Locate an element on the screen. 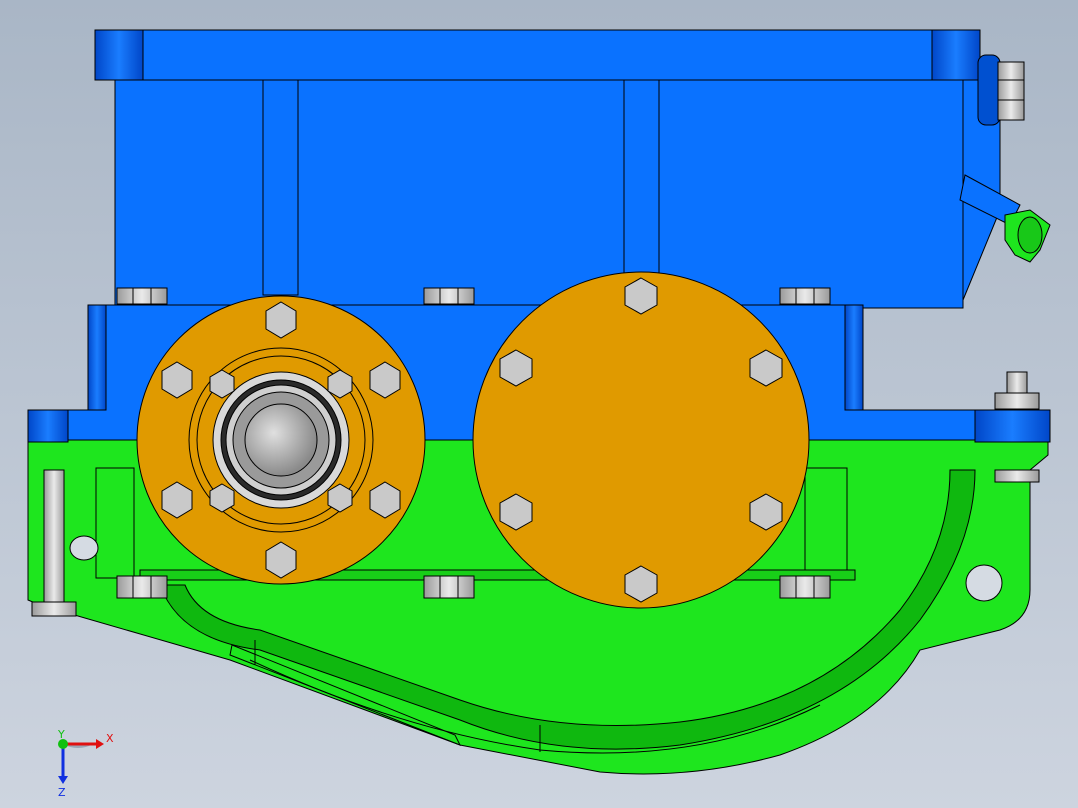 This screenshot has height=808, width=1078. triad-x-label: X is located at coordinates (110, 738).